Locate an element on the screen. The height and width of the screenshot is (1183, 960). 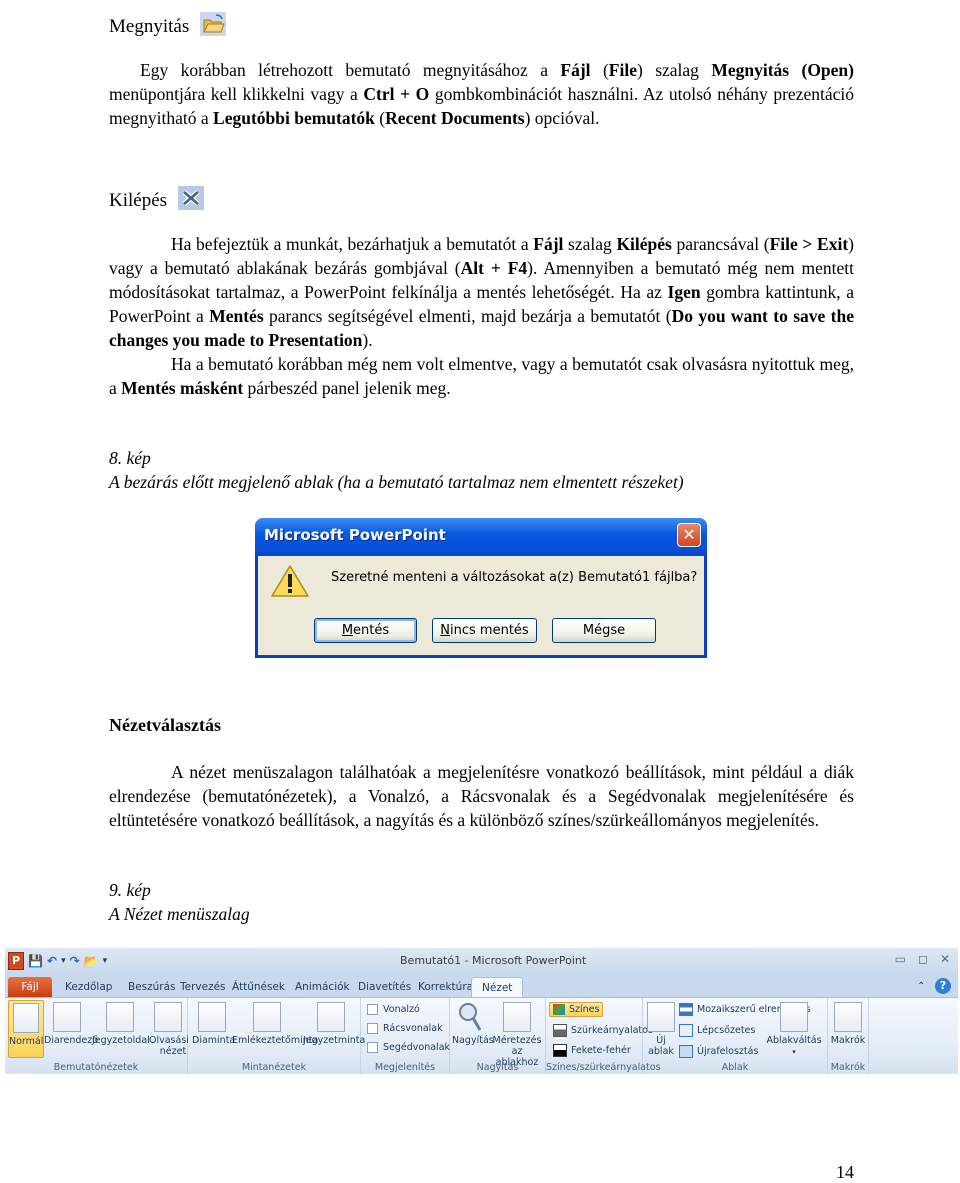
group-label: Nagyítás is located at coordinates (497, 1067).